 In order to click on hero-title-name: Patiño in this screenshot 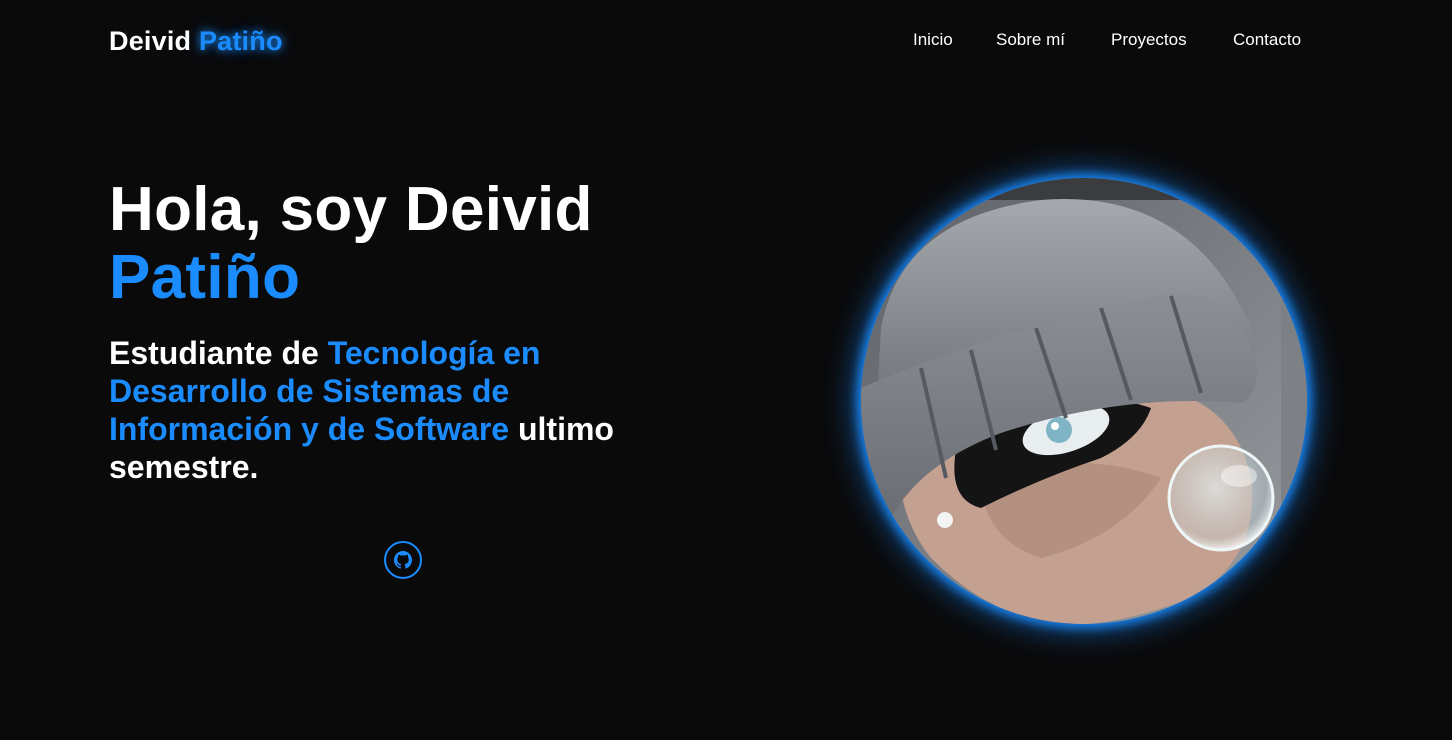, I will do `click(205, 277)`.